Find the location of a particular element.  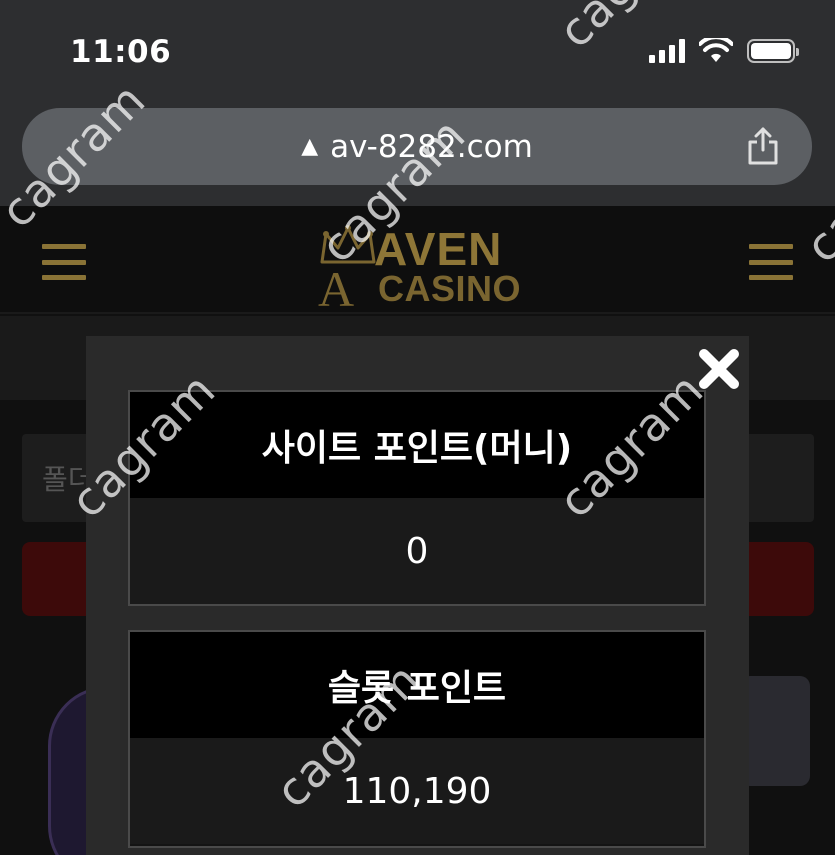

slot-point-value: 110,190 is located at coordinates (417, 791).